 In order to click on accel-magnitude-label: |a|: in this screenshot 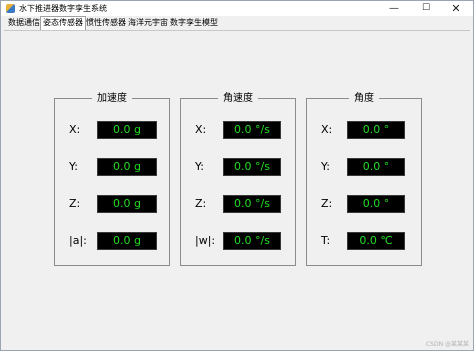, I will do `click(78, 240)`.